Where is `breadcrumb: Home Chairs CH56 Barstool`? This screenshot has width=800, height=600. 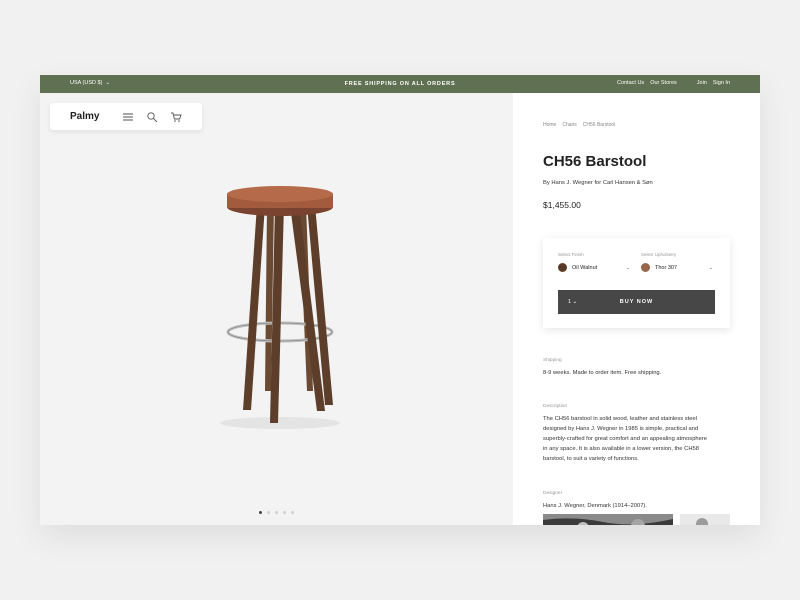 breadcrumb: Home Chairs CH56 Barstool is located at coordinates (579, 125).